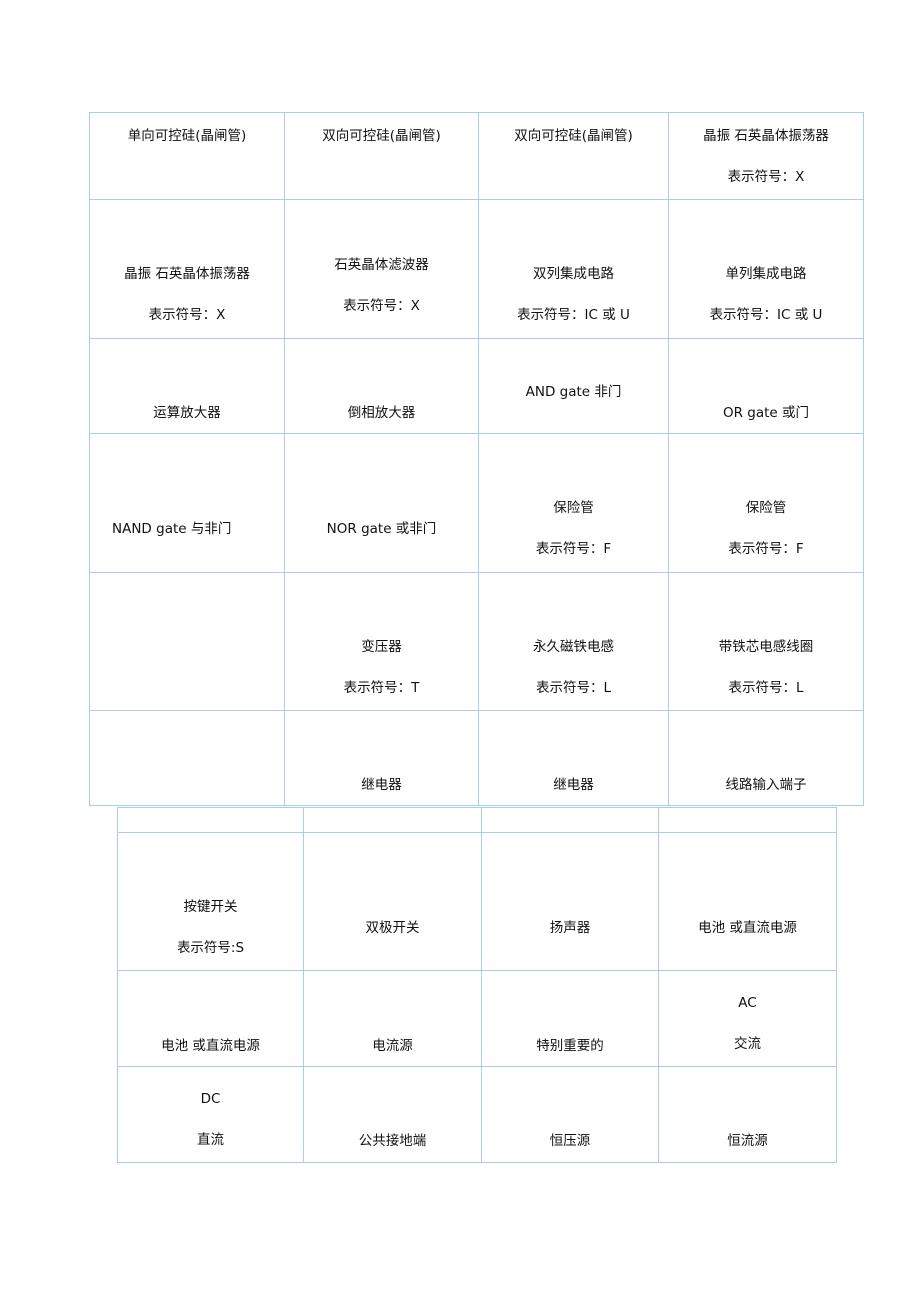  I want to click on table-row, so click(477, 820).